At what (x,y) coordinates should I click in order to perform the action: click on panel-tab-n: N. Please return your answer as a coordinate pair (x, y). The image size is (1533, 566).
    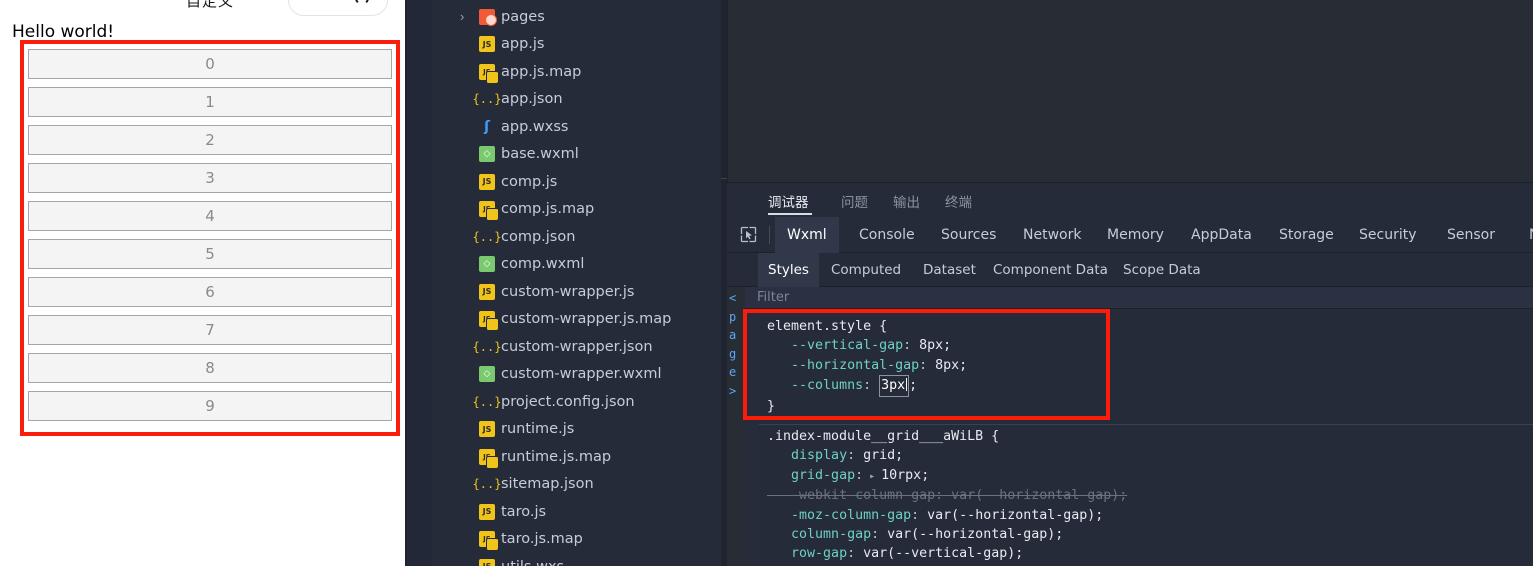
    Looking at the image, I should click on (1525, 235).